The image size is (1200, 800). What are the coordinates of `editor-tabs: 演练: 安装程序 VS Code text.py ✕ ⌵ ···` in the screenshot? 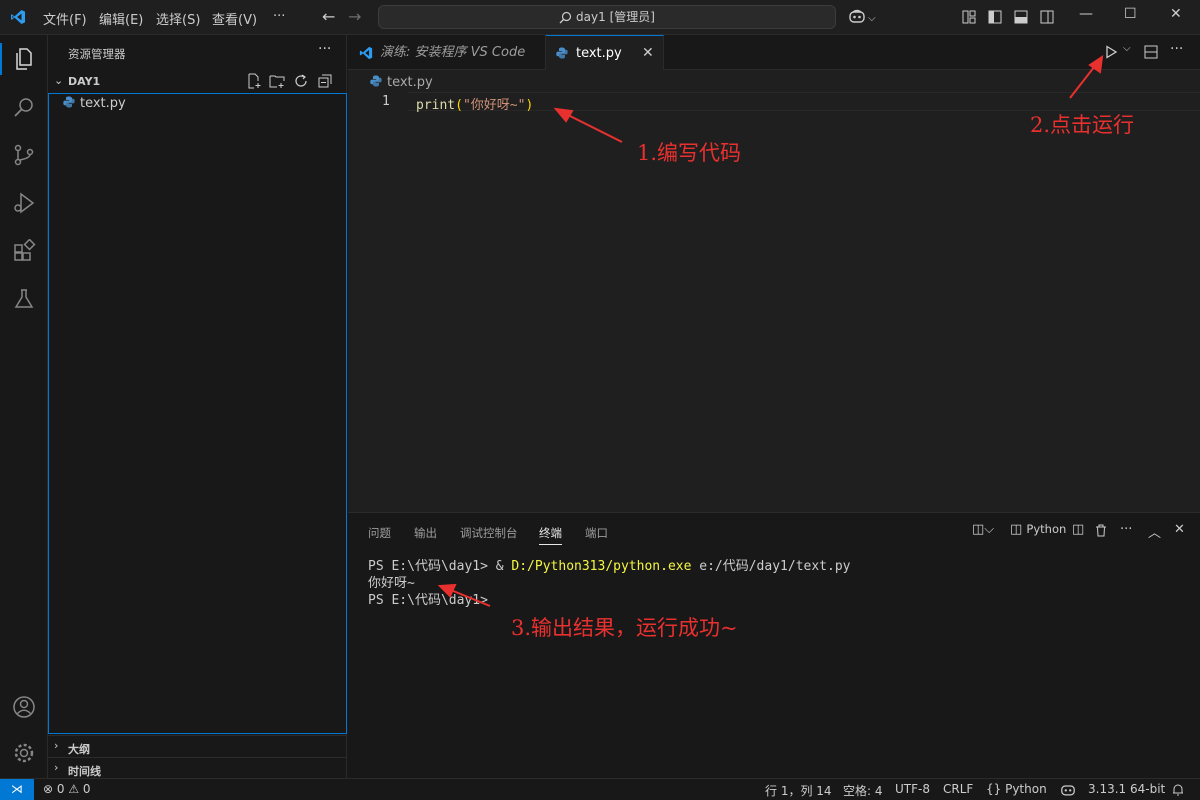 It's located at (774, 52).